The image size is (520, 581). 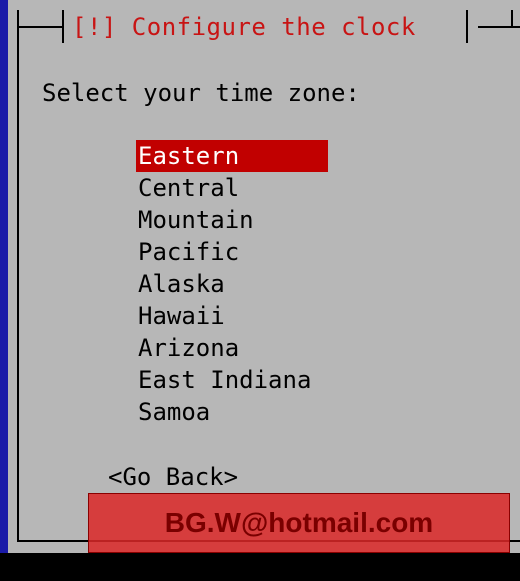 What do you see at coordinates (236, 348) in the screenshot?
I see `timezone-option-arizona: Arizona` at bounding box center [236, 348].